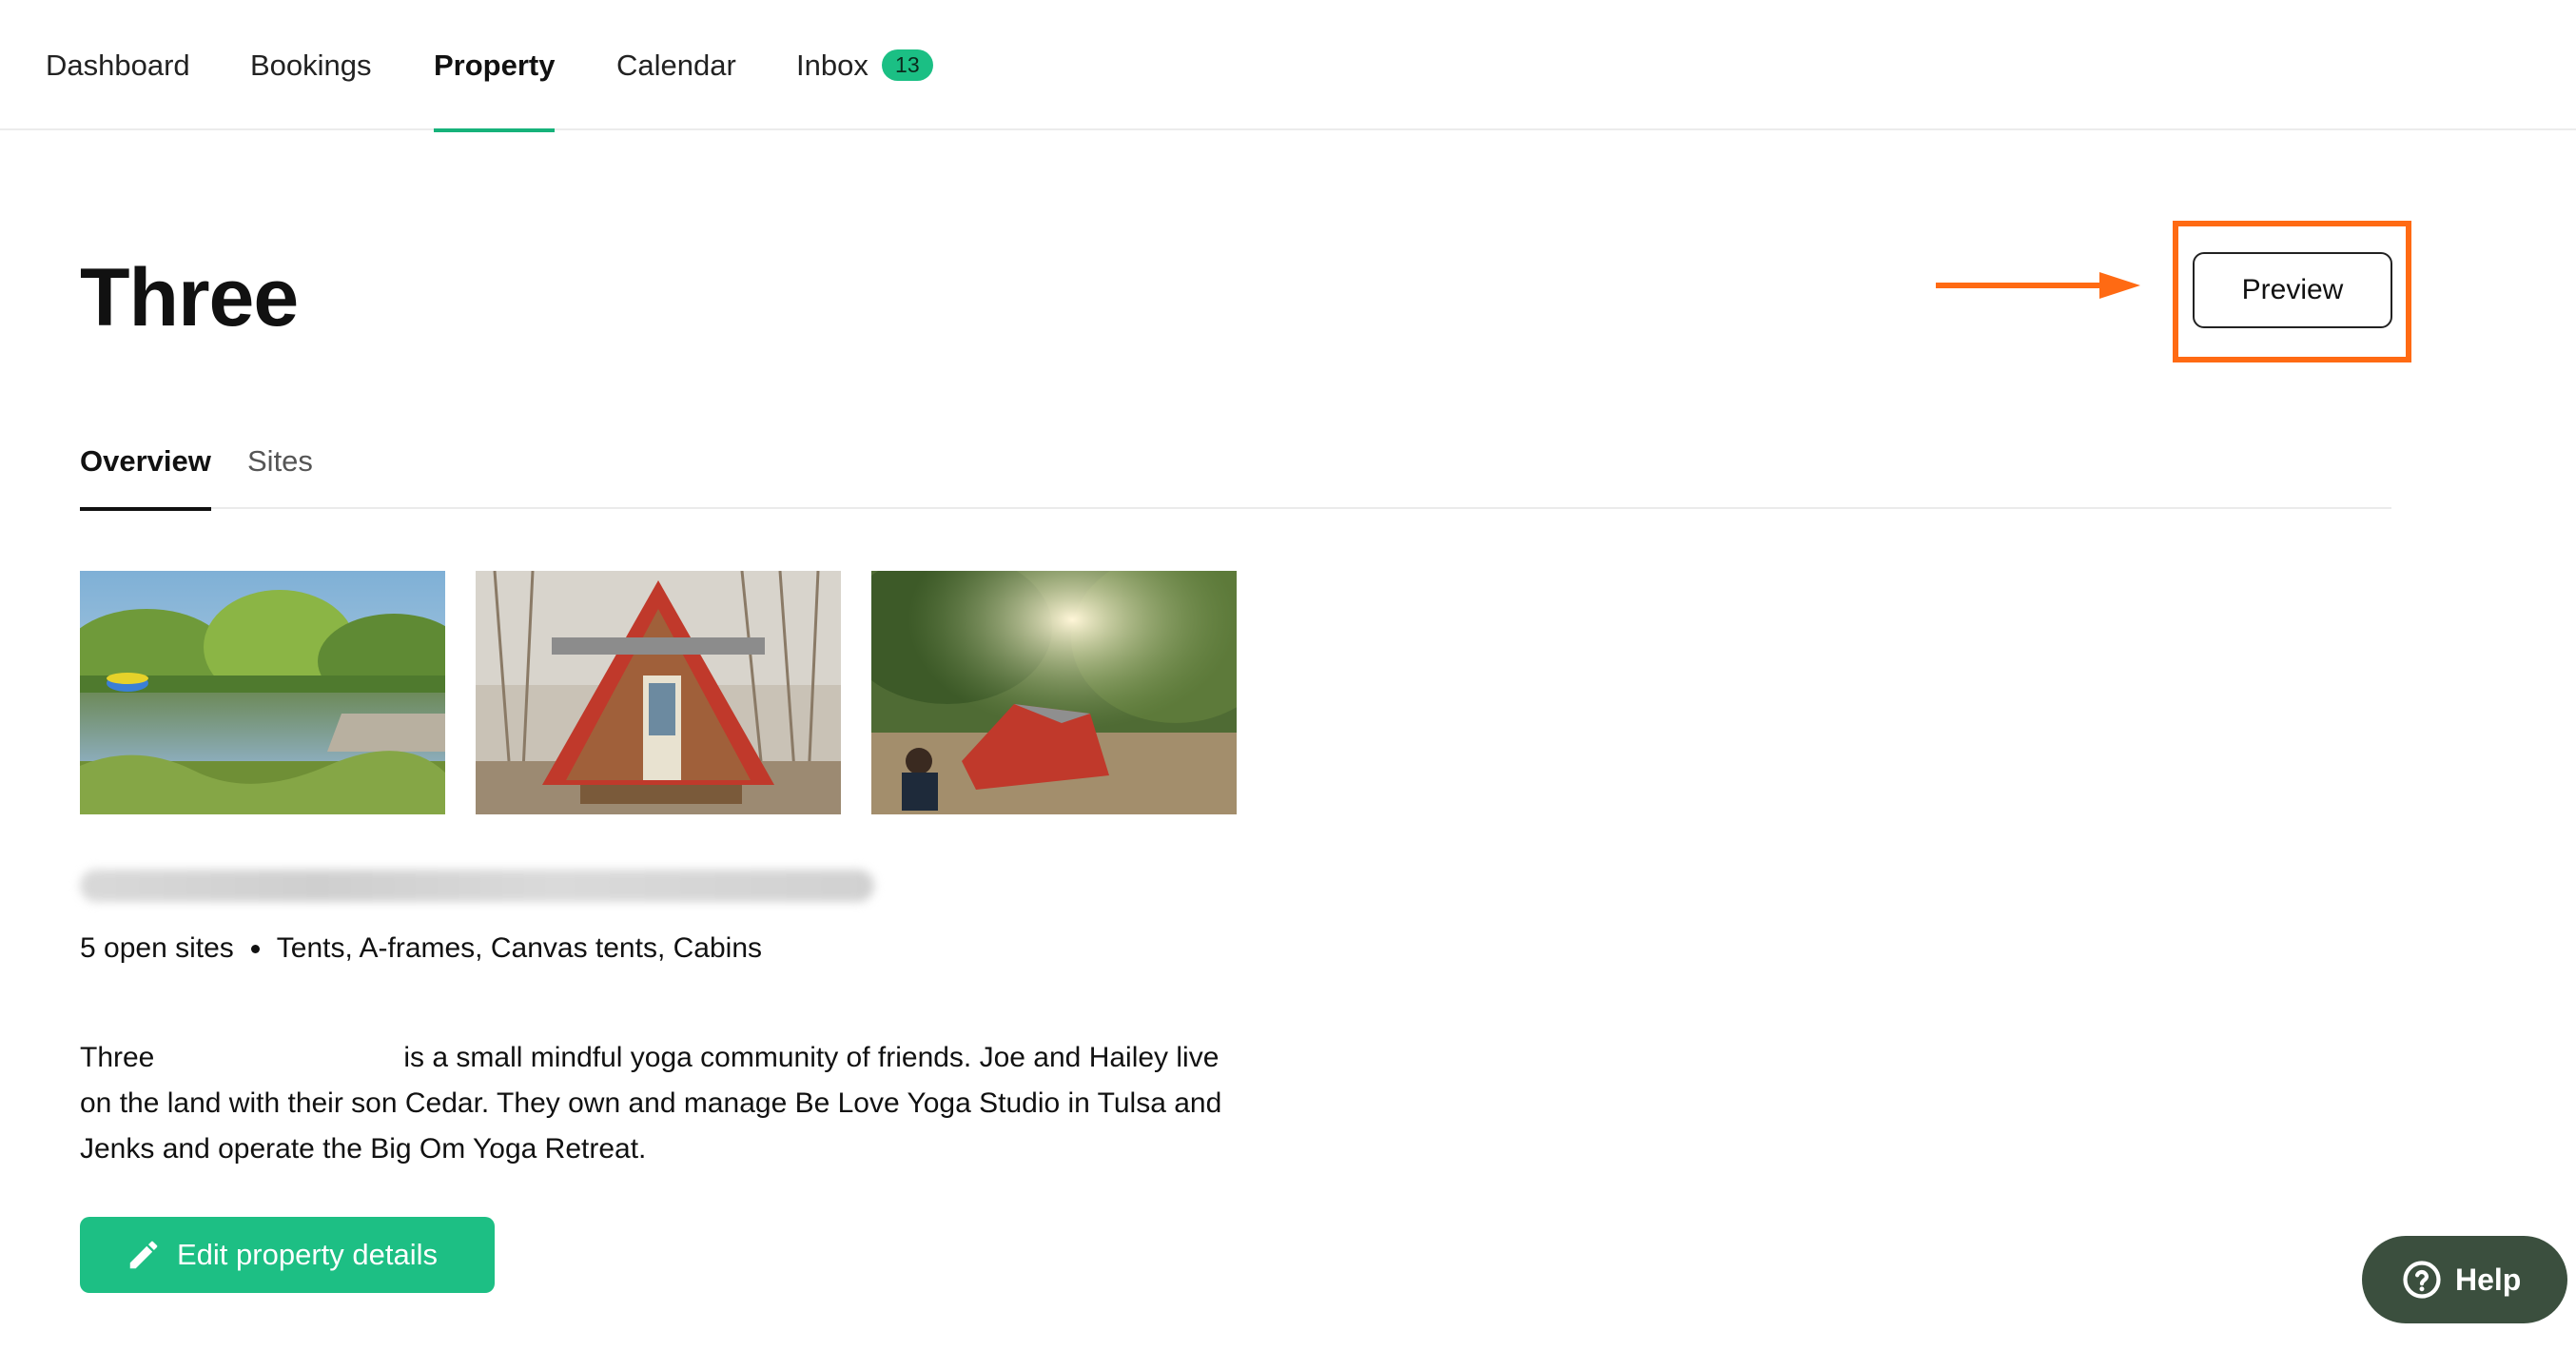 The width and height of the screenshot is (2576, 1351). I want to click on tent-camping-photo-icon, so click(1054, 692).